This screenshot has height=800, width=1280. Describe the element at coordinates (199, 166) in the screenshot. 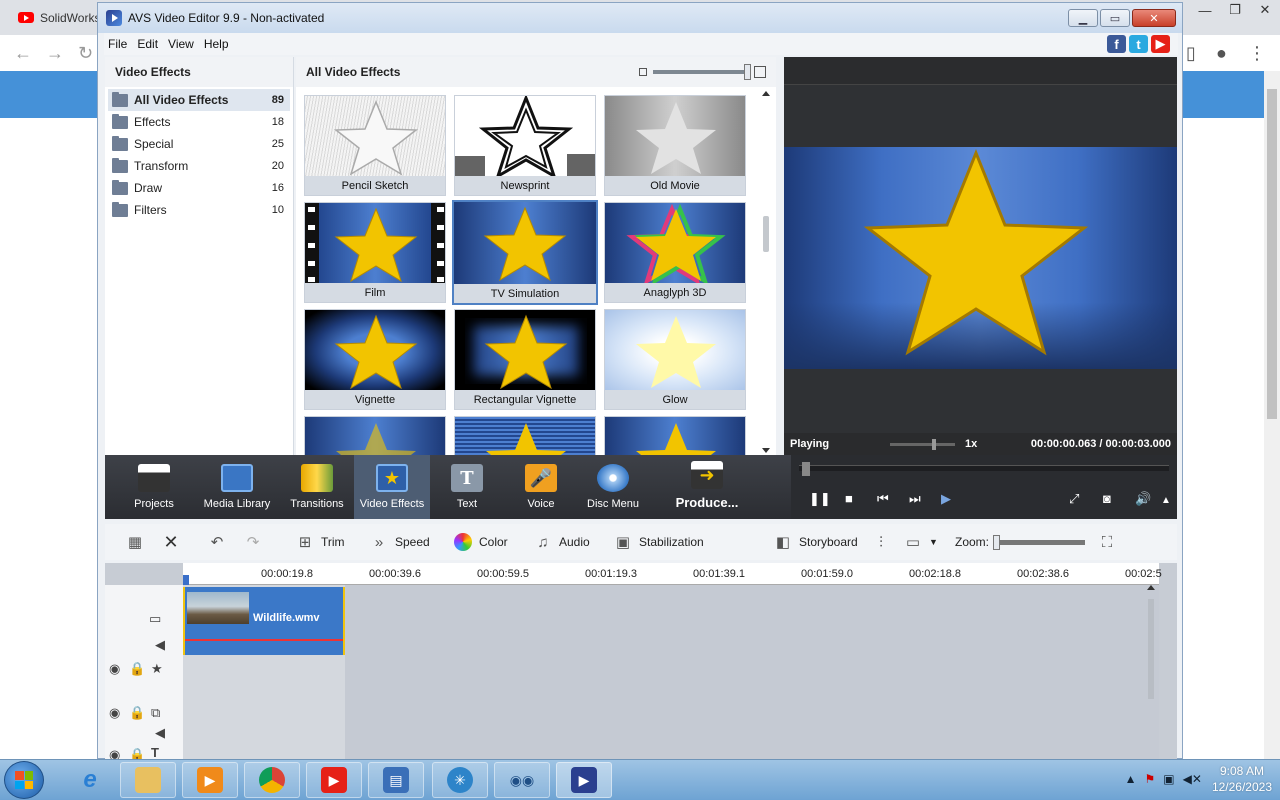

I see `category-transform: Transform 20` at that location.